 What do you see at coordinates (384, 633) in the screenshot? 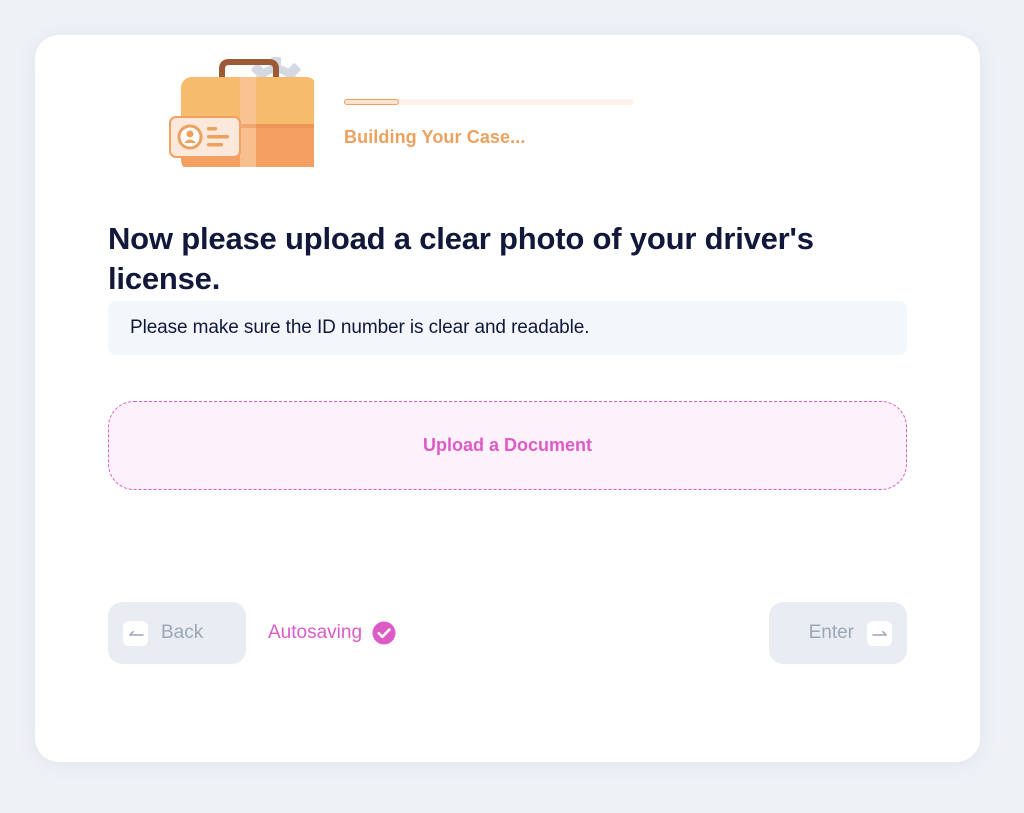
I see `check-circle-icon` at bounding box center [384, 633].